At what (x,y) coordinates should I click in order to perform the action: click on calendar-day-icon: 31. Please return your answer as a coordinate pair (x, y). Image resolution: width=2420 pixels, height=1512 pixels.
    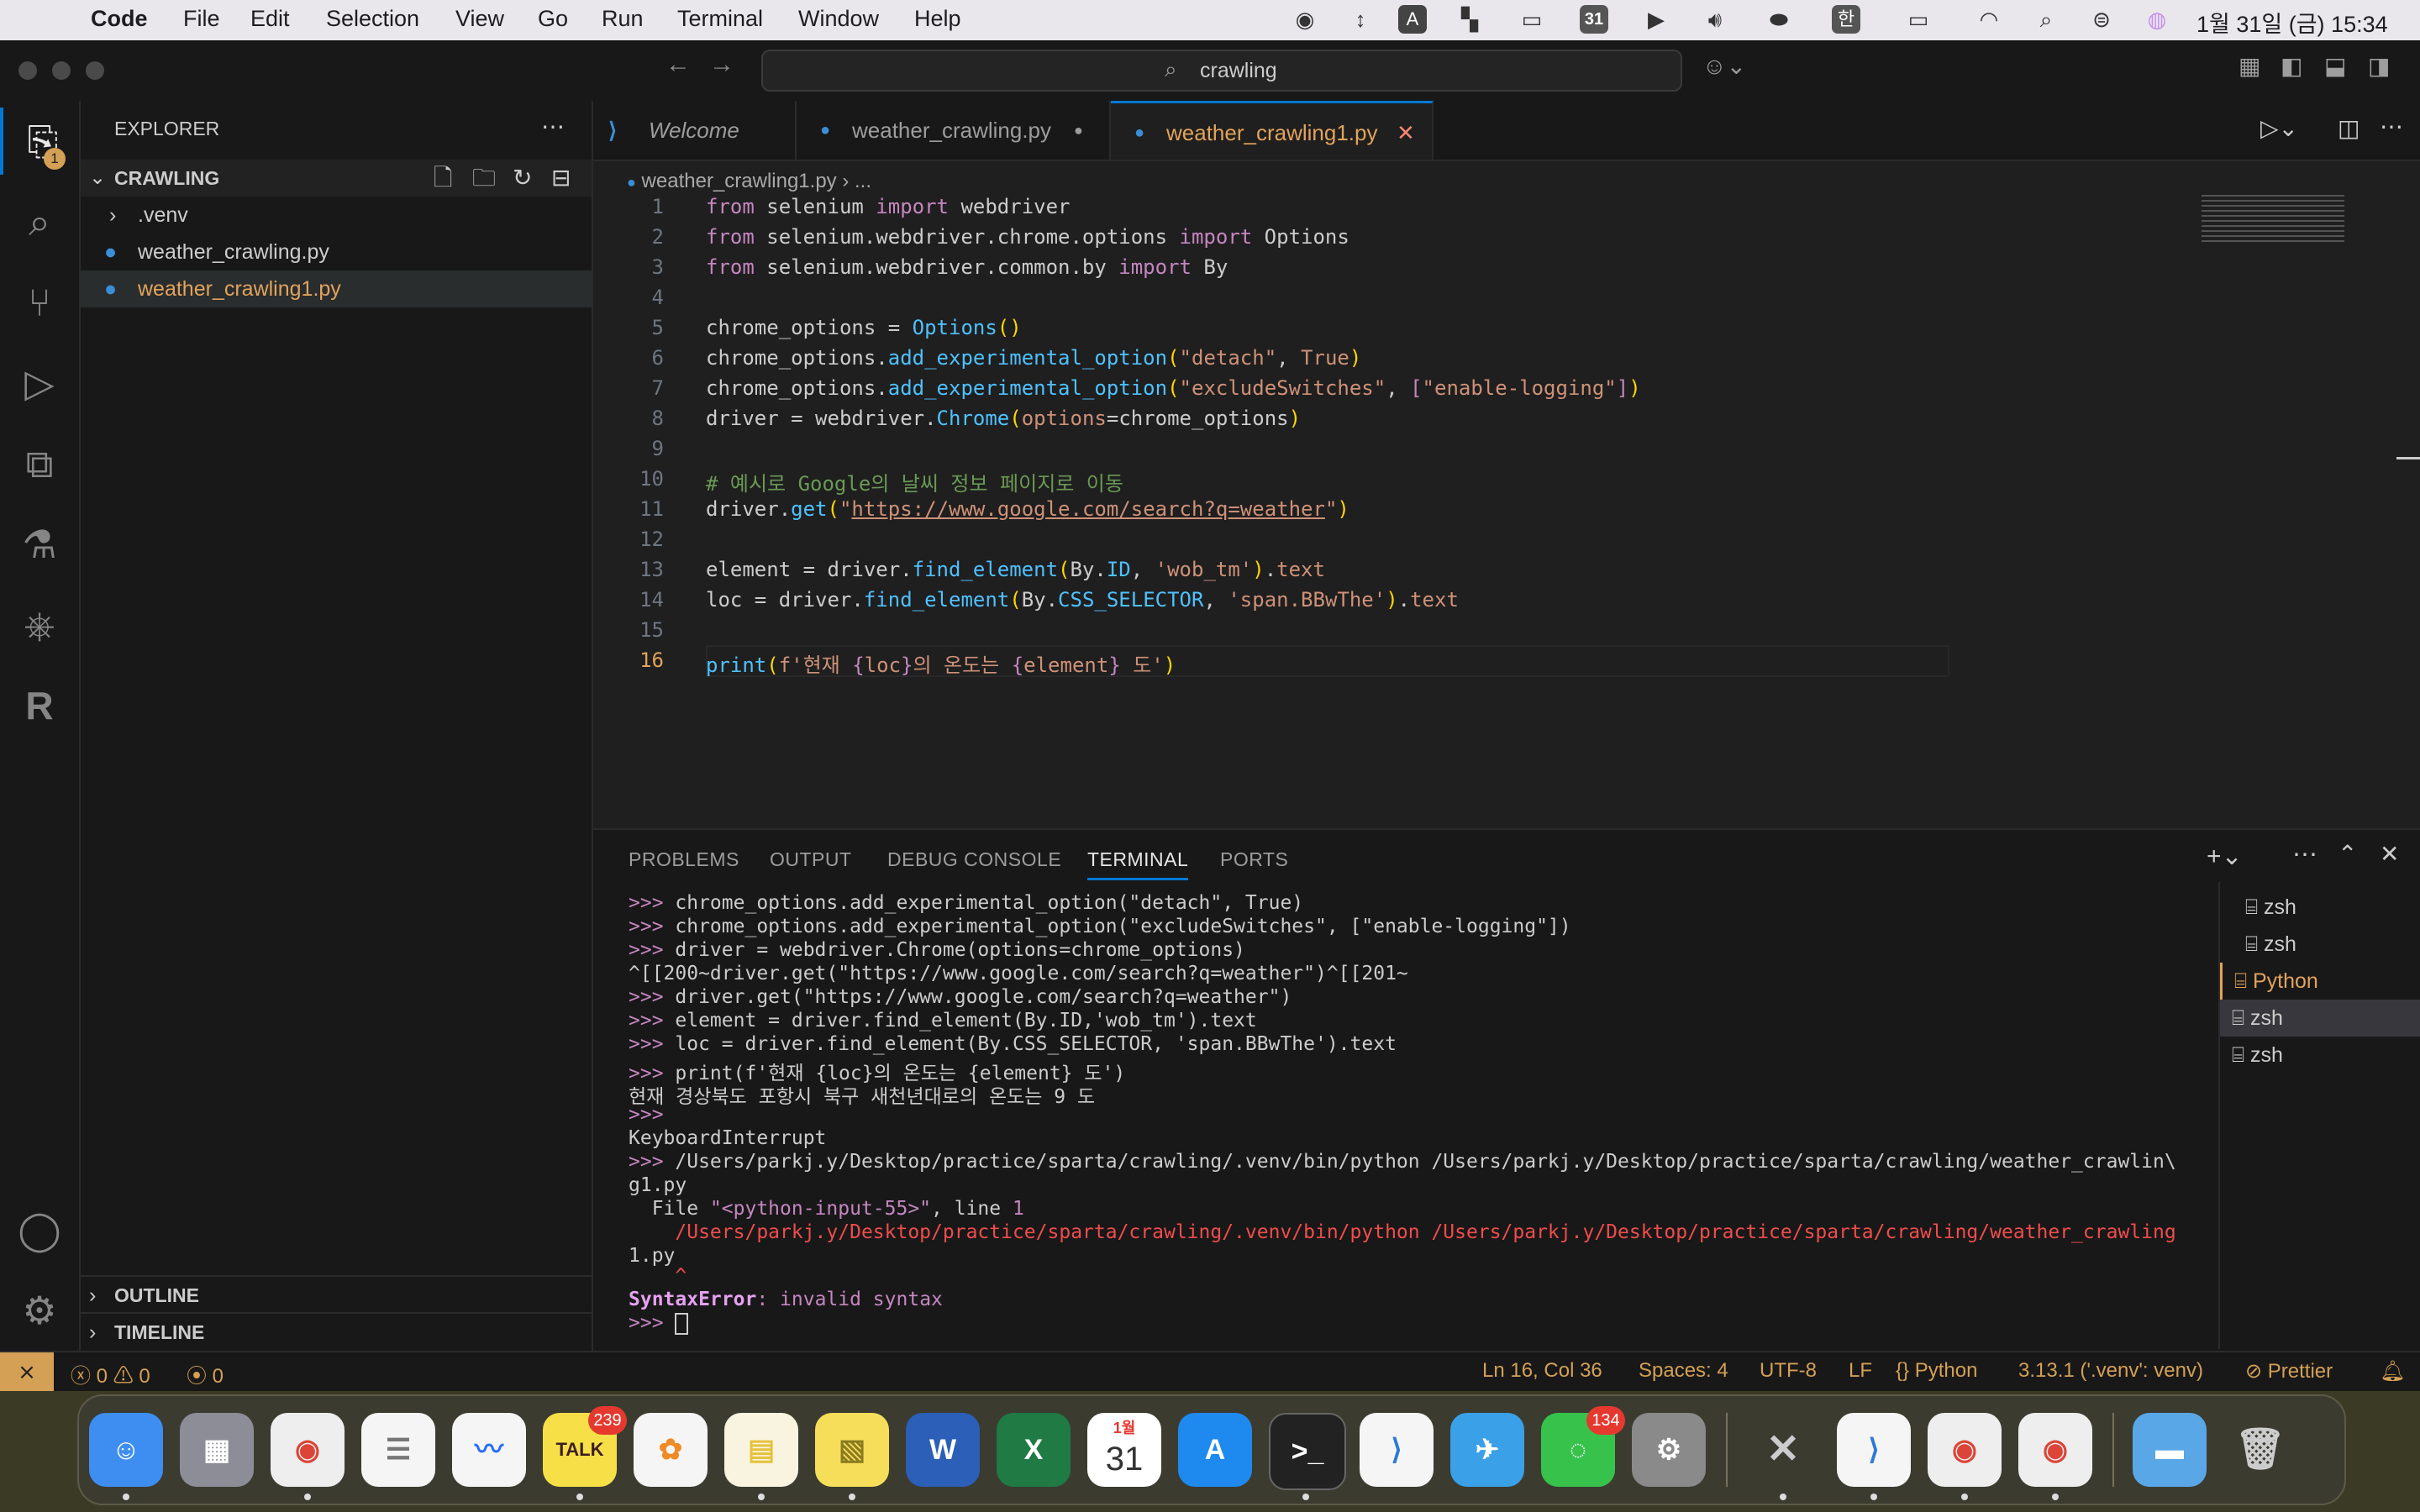
    Looking at the image, I should click on (1594, 19).